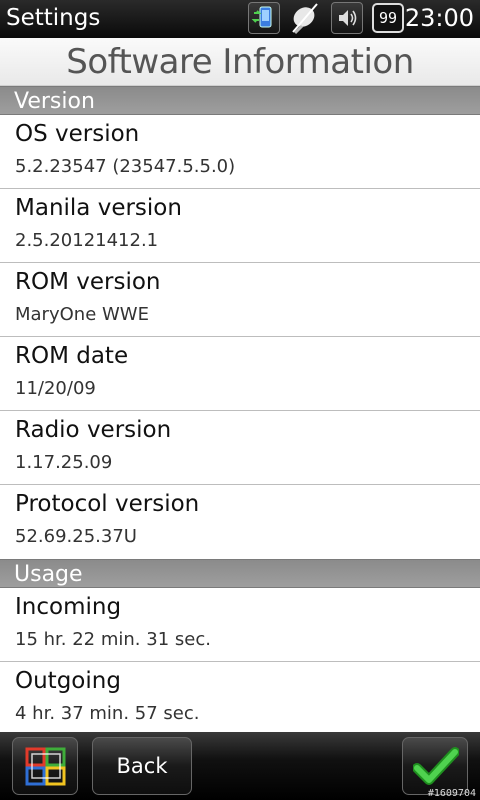 The image size is (480, 800). Describe the element at coordinates (72, 356) in the screenshot. I see `item-label: ROM date` at that location.